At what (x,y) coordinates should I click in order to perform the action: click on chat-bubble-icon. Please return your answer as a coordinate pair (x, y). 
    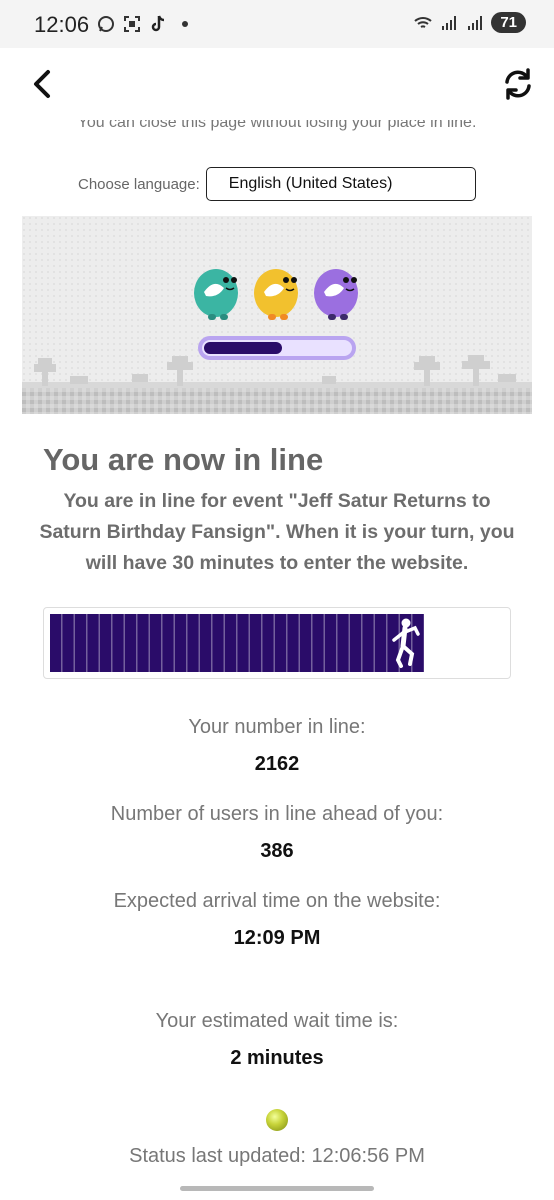
    Looking at the image, I should click on (106, 24).